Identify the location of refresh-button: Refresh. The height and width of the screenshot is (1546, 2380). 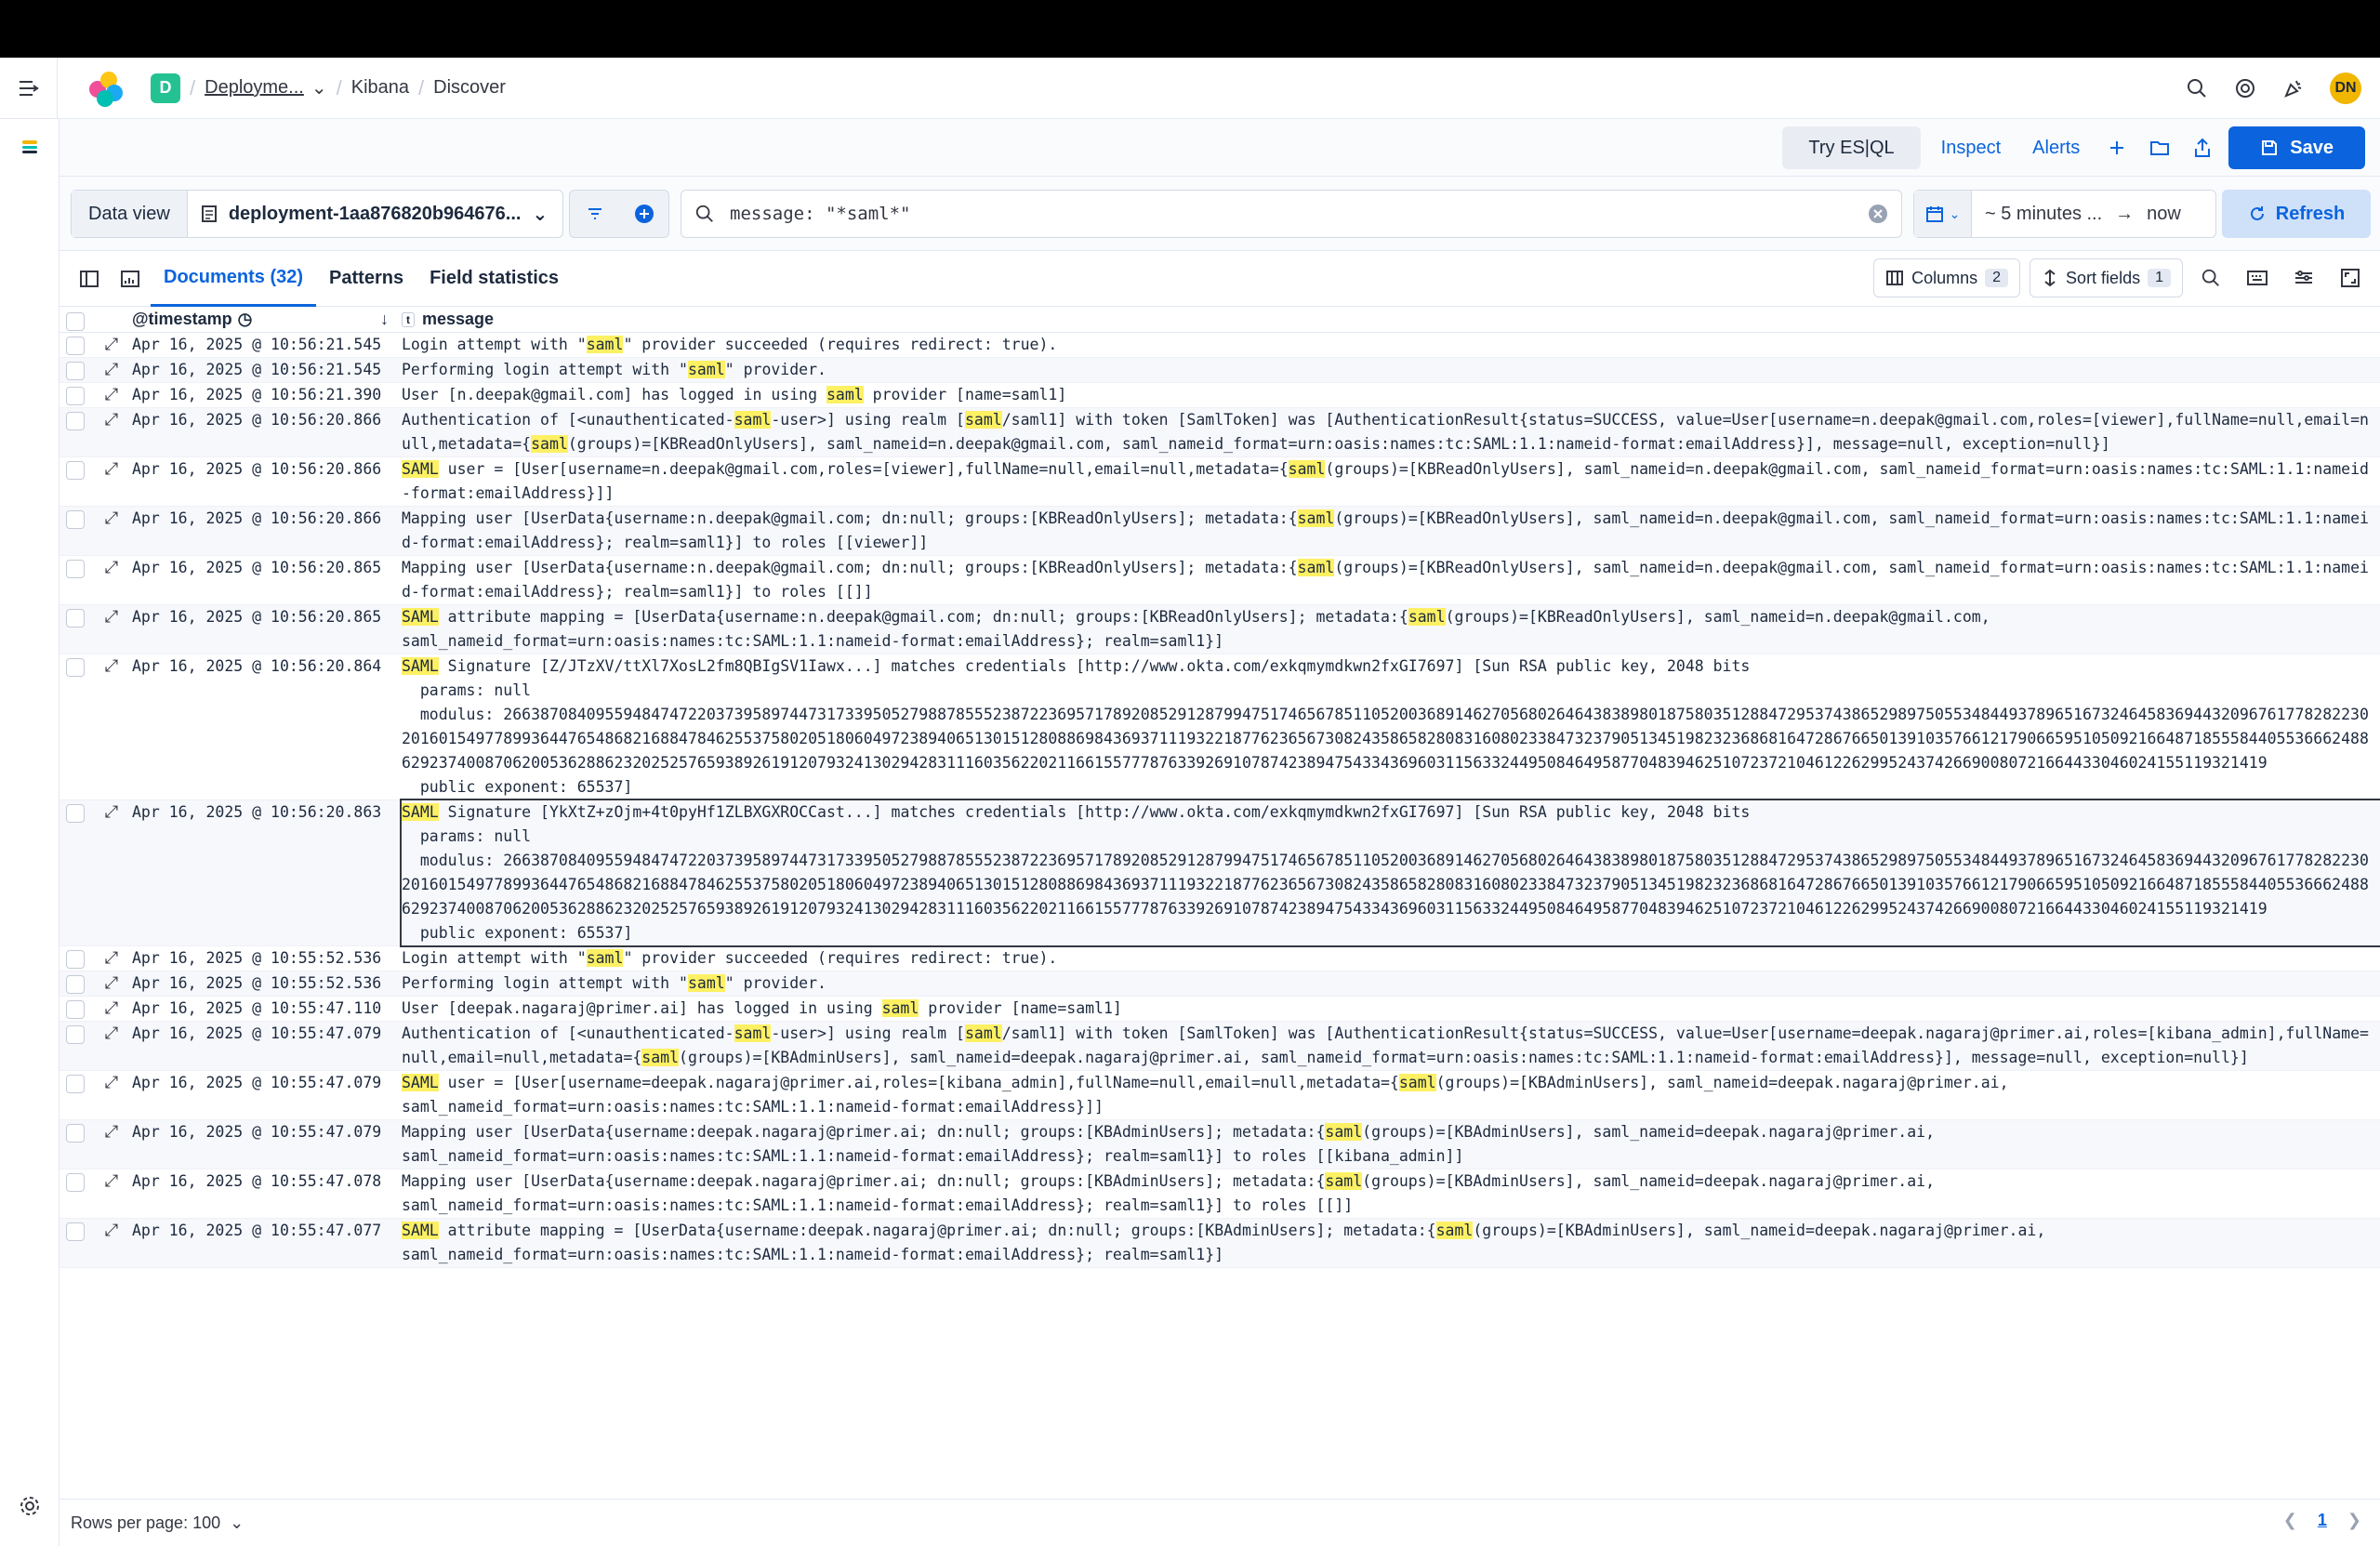
(2296, 214).